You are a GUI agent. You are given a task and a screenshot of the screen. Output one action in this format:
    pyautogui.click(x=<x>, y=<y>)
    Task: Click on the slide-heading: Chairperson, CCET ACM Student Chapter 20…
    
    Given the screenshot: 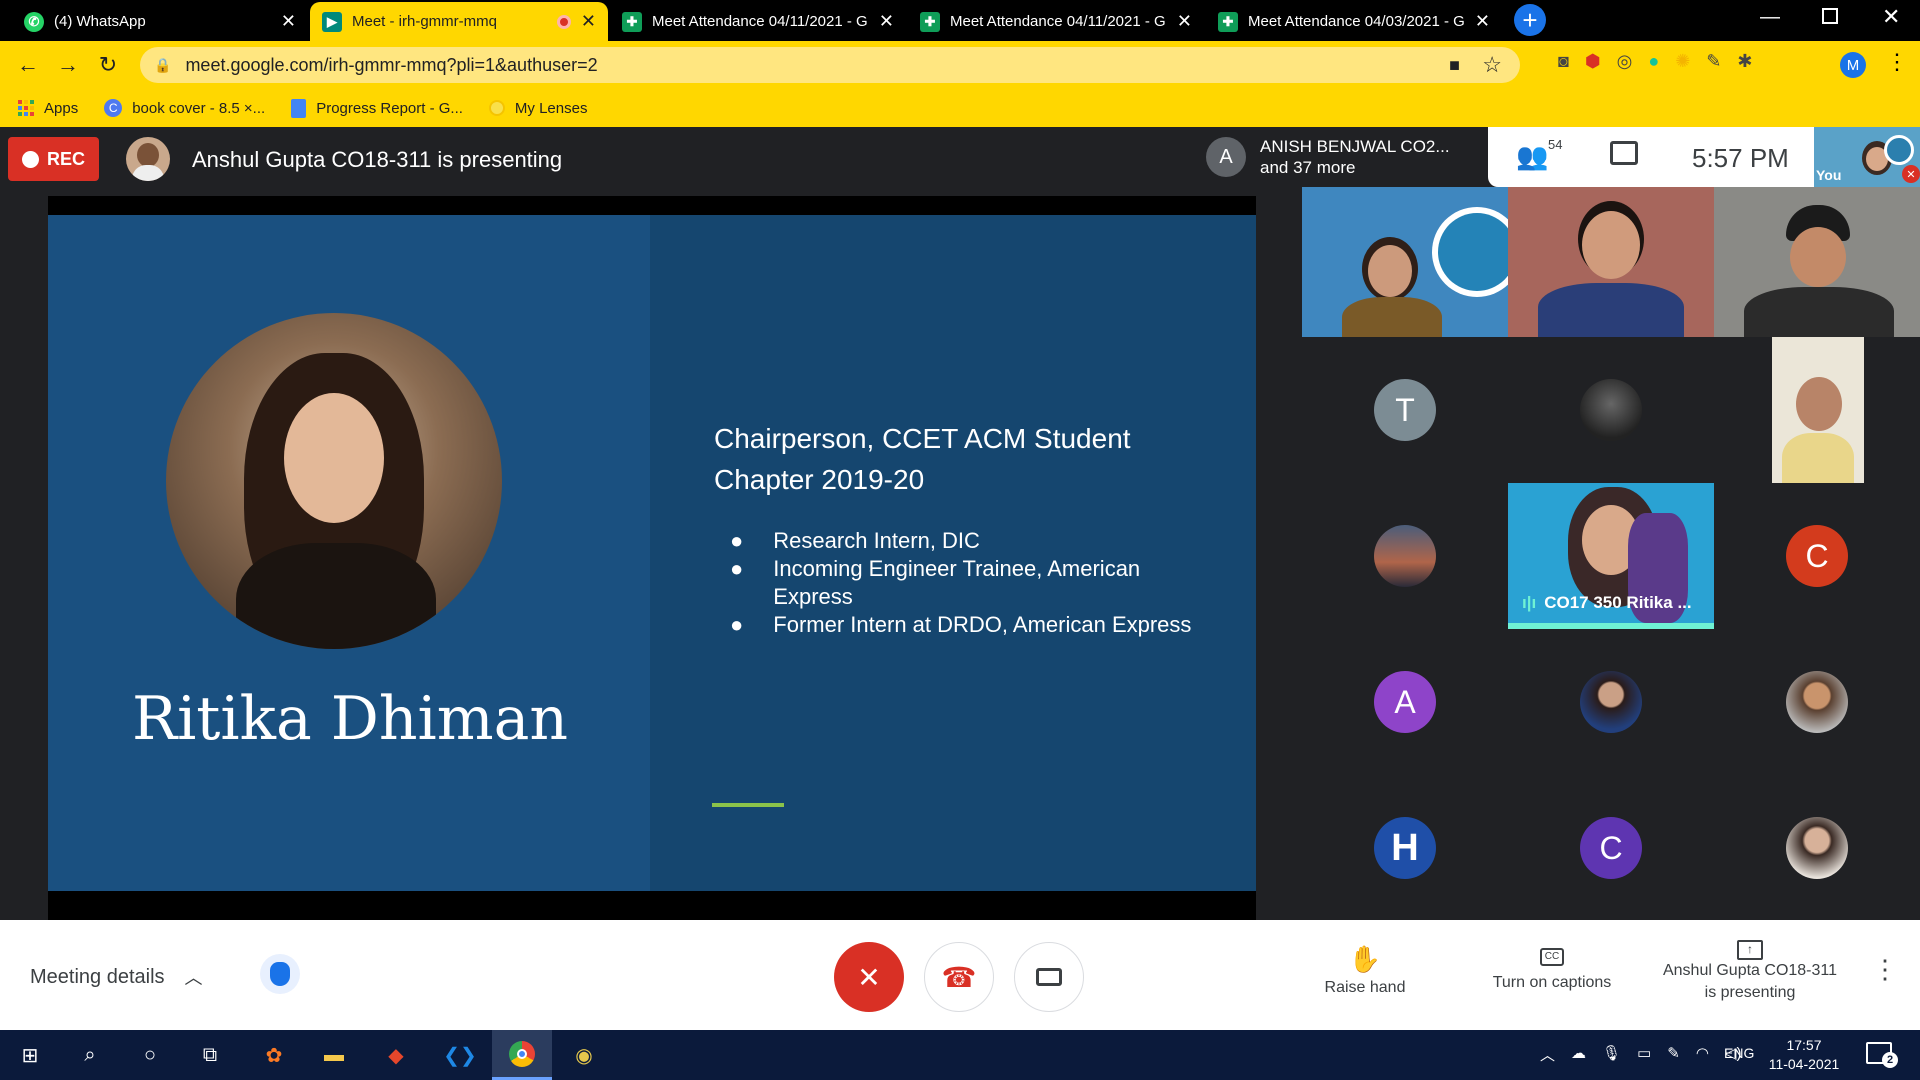 What is the action you would take?
    pyautogui.click(x=922, y=459)
    